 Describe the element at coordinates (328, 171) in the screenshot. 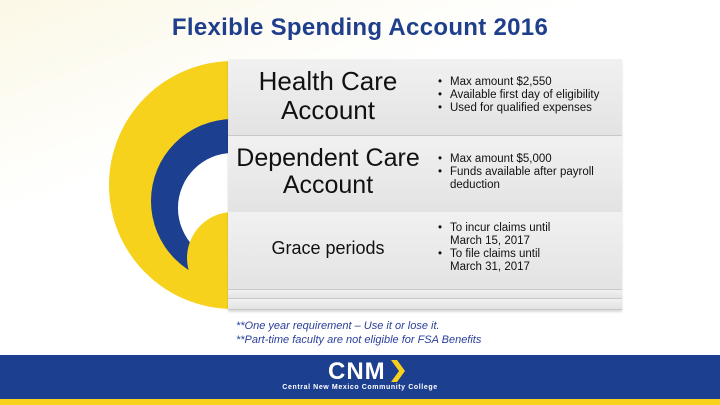

I see `row-label-dependent-care: Dependent Care Account` at that location.